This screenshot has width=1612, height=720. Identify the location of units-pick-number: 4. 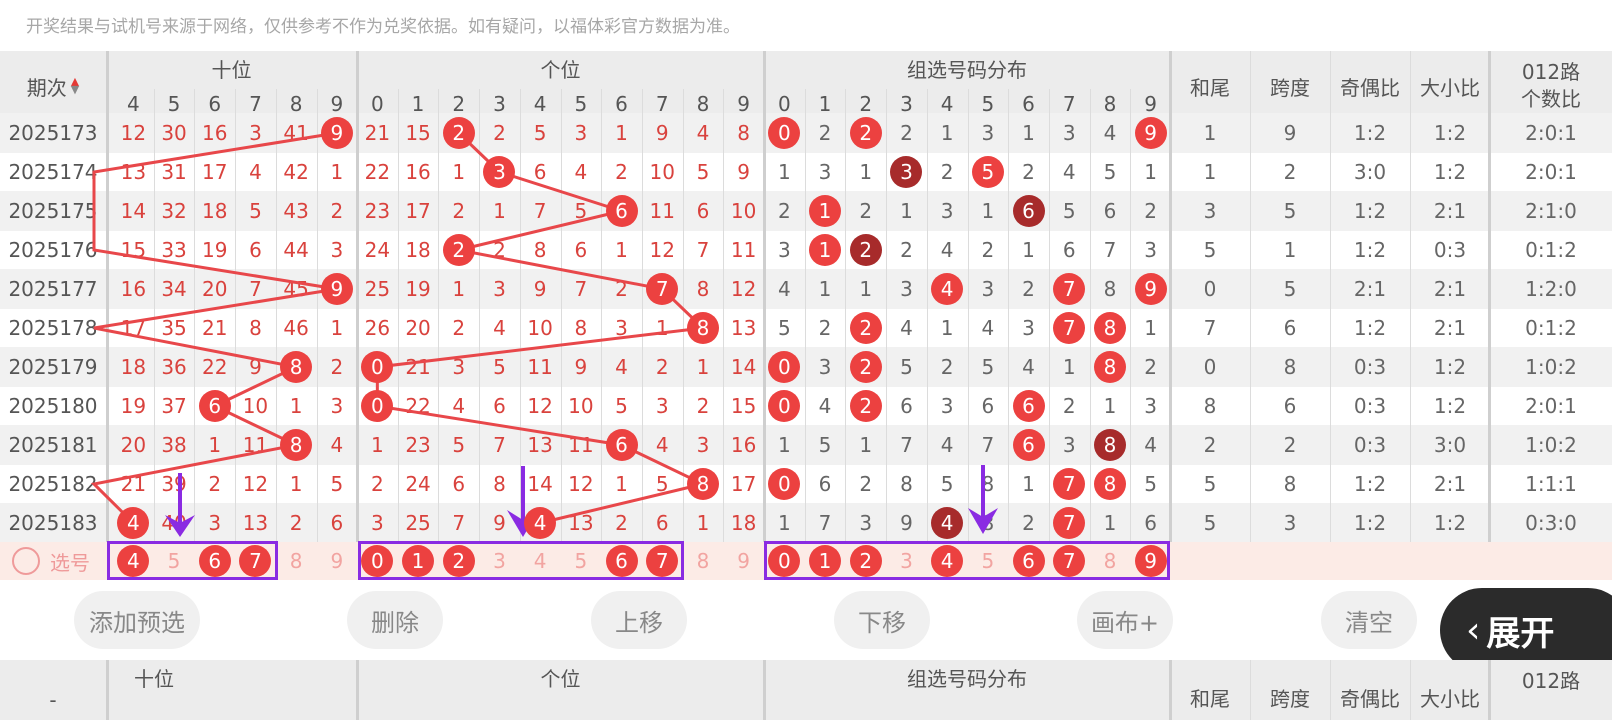
(540, 561).